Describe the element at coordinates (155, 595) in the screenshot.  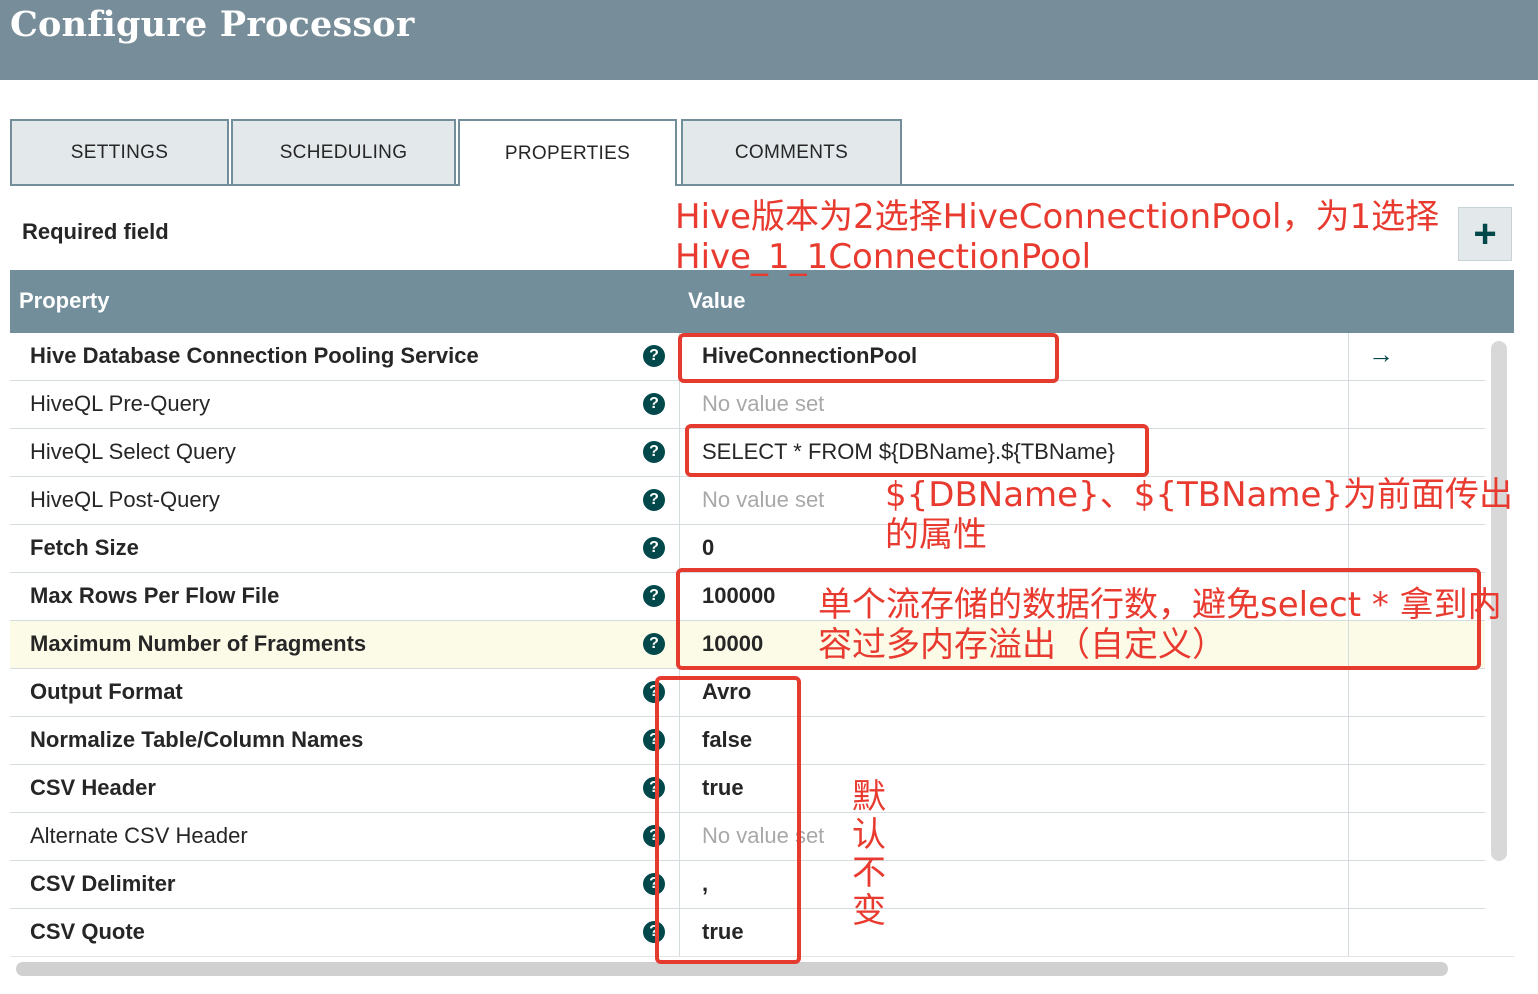
I see `property-name: Max Rows Per Flow File` at that location.